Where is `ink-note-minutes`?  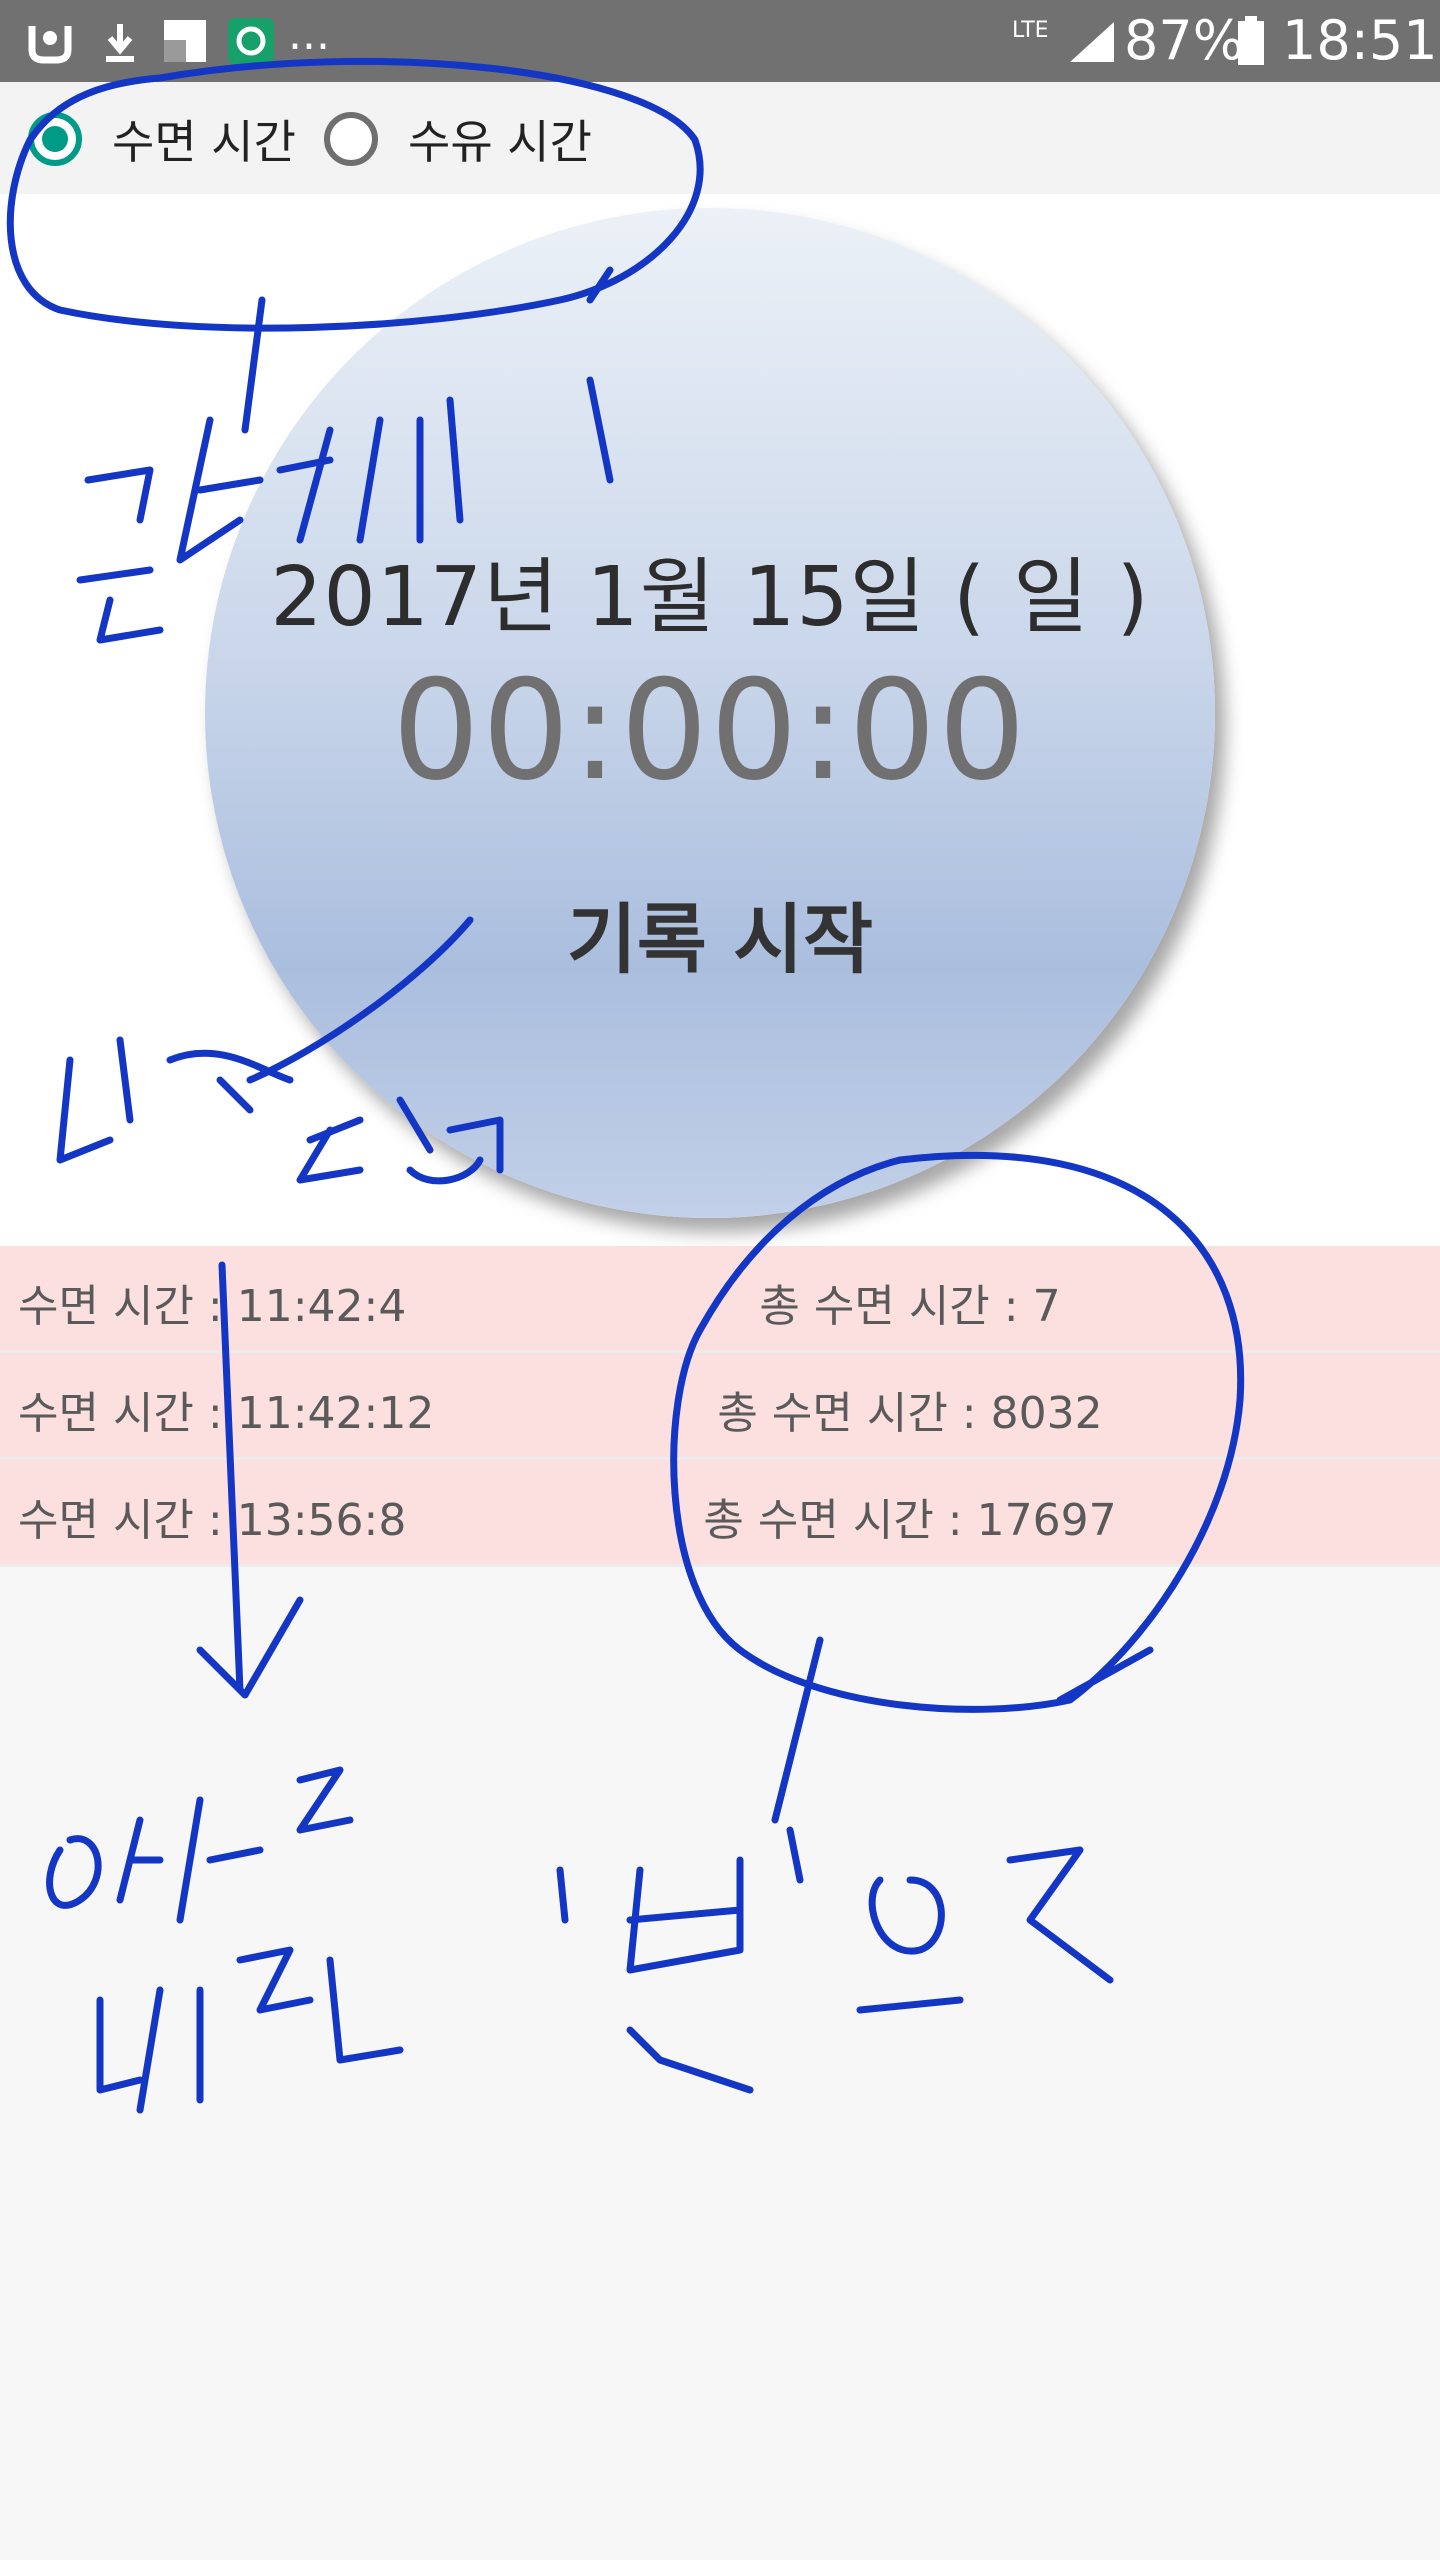 ink-note-minutes is located at coordinates (835, 1960).